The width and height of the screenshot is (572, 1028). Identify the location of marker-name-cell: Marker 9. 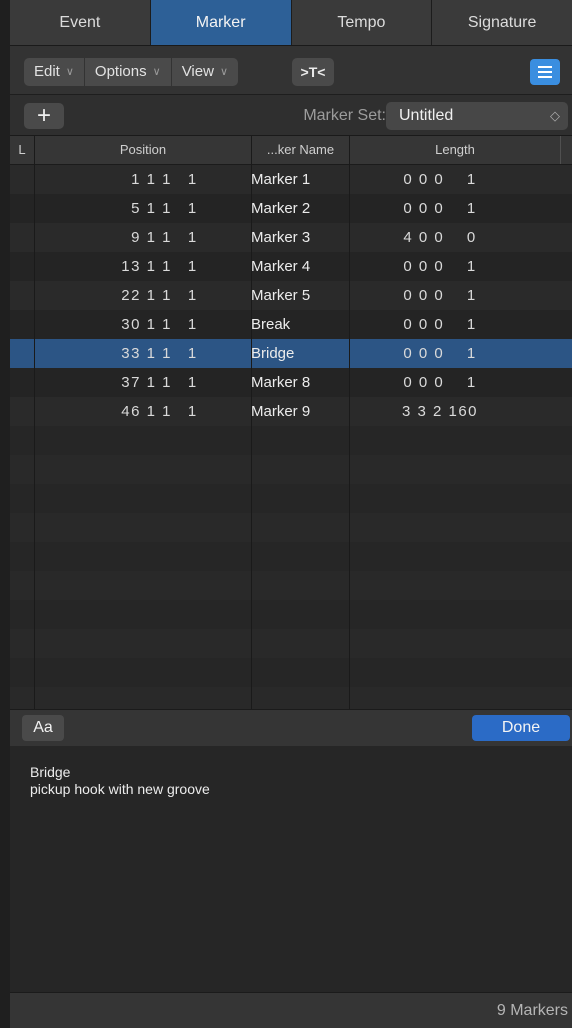
(298, 411).